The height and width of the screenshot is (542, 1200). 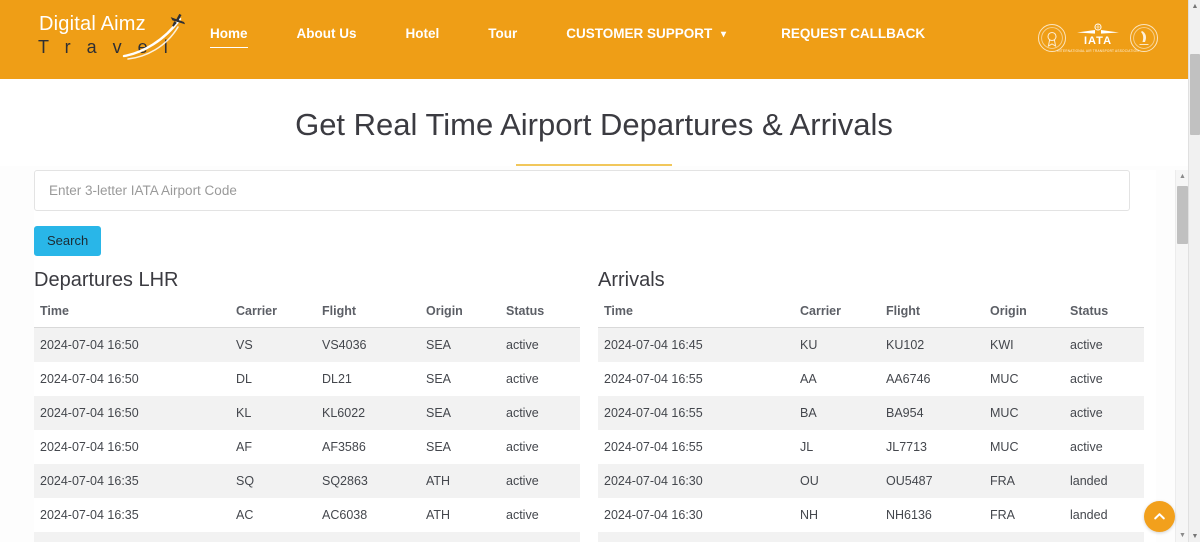 What do you see at coordinates (154, 36) in the screenshot?
I see `airplane-swoosh-icon` at bounding box center [154, 36].